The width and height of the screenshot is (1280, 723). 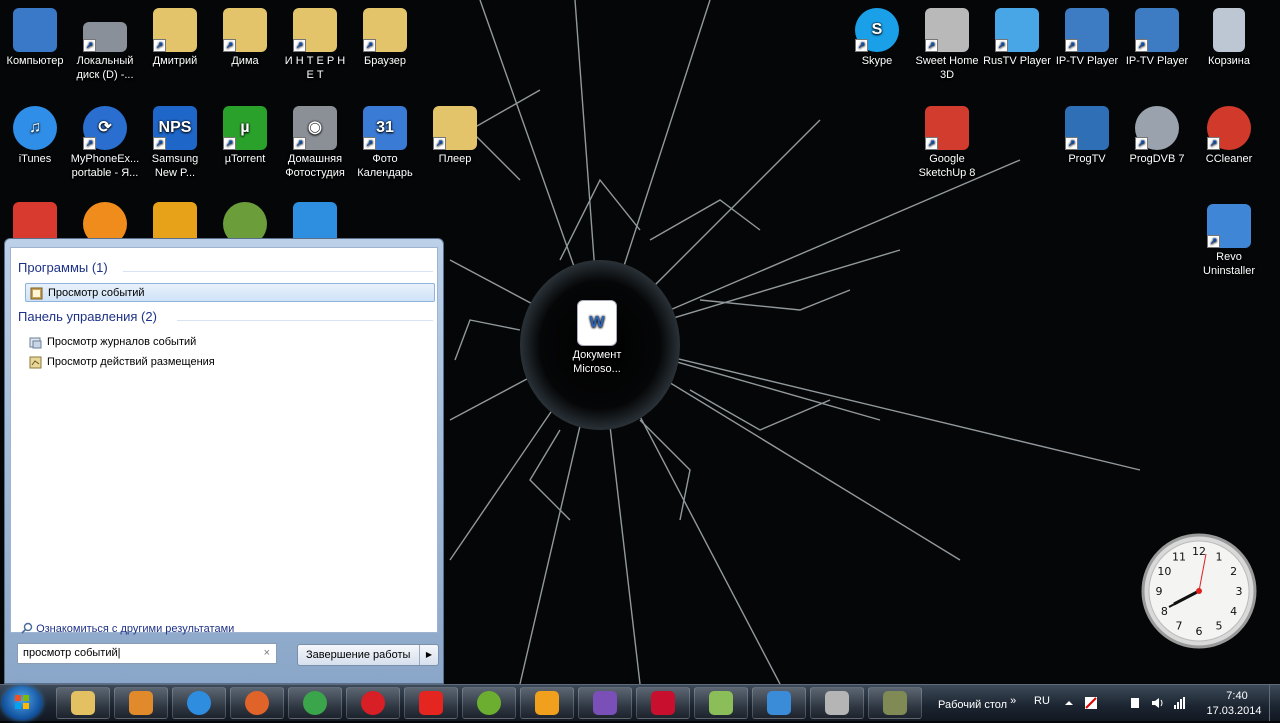 What do you see at coordinates (1091, 703) in the screenshot?
I see `security-alert-icon` at bounding box center [1091, 703].